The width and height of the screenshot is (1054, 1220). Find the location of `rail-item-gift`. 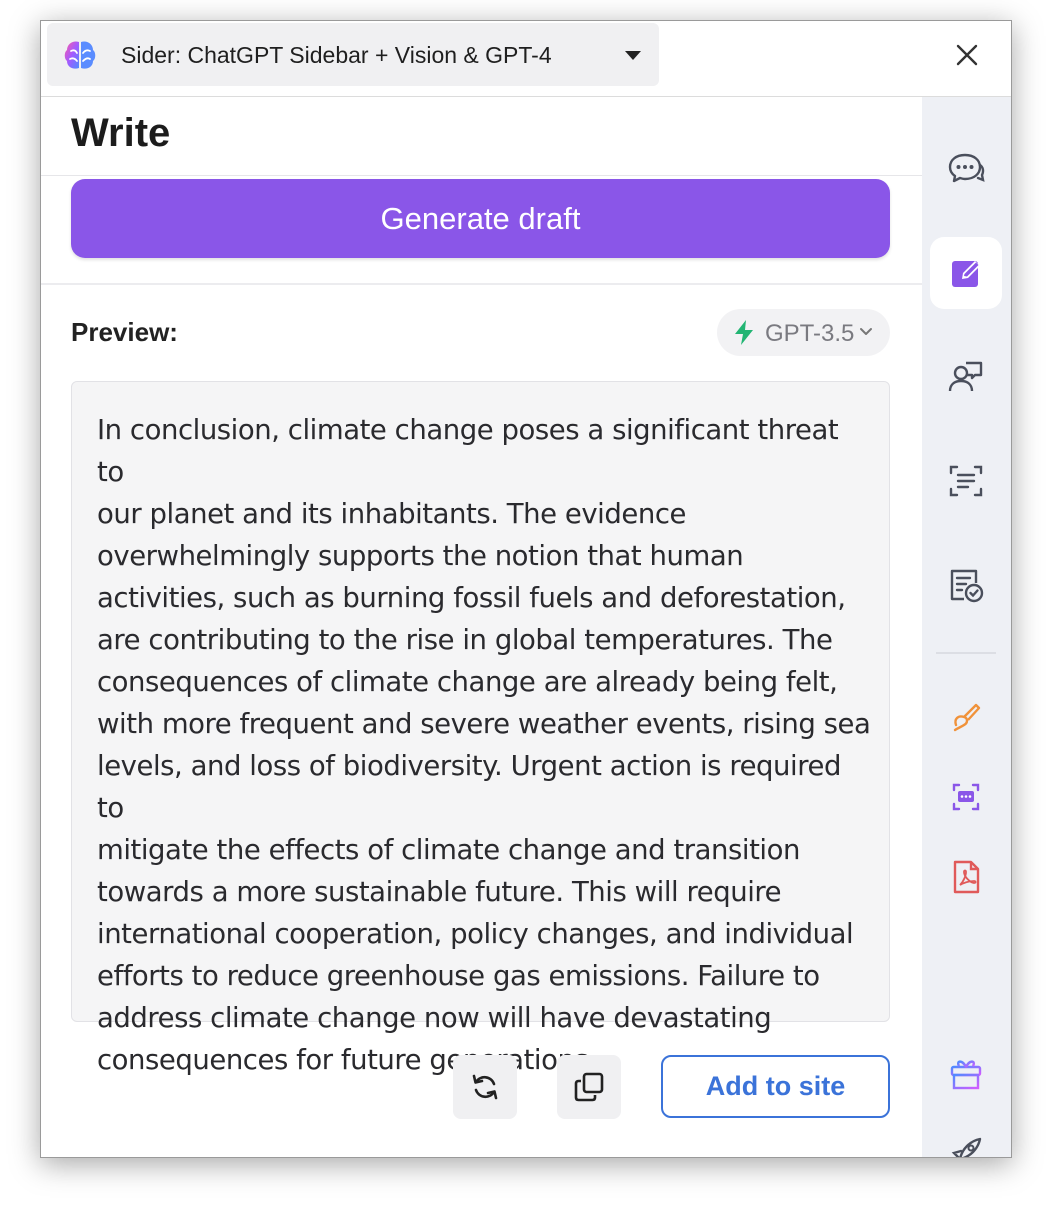

rail-item-gift is located at coordinates (966, 1073).